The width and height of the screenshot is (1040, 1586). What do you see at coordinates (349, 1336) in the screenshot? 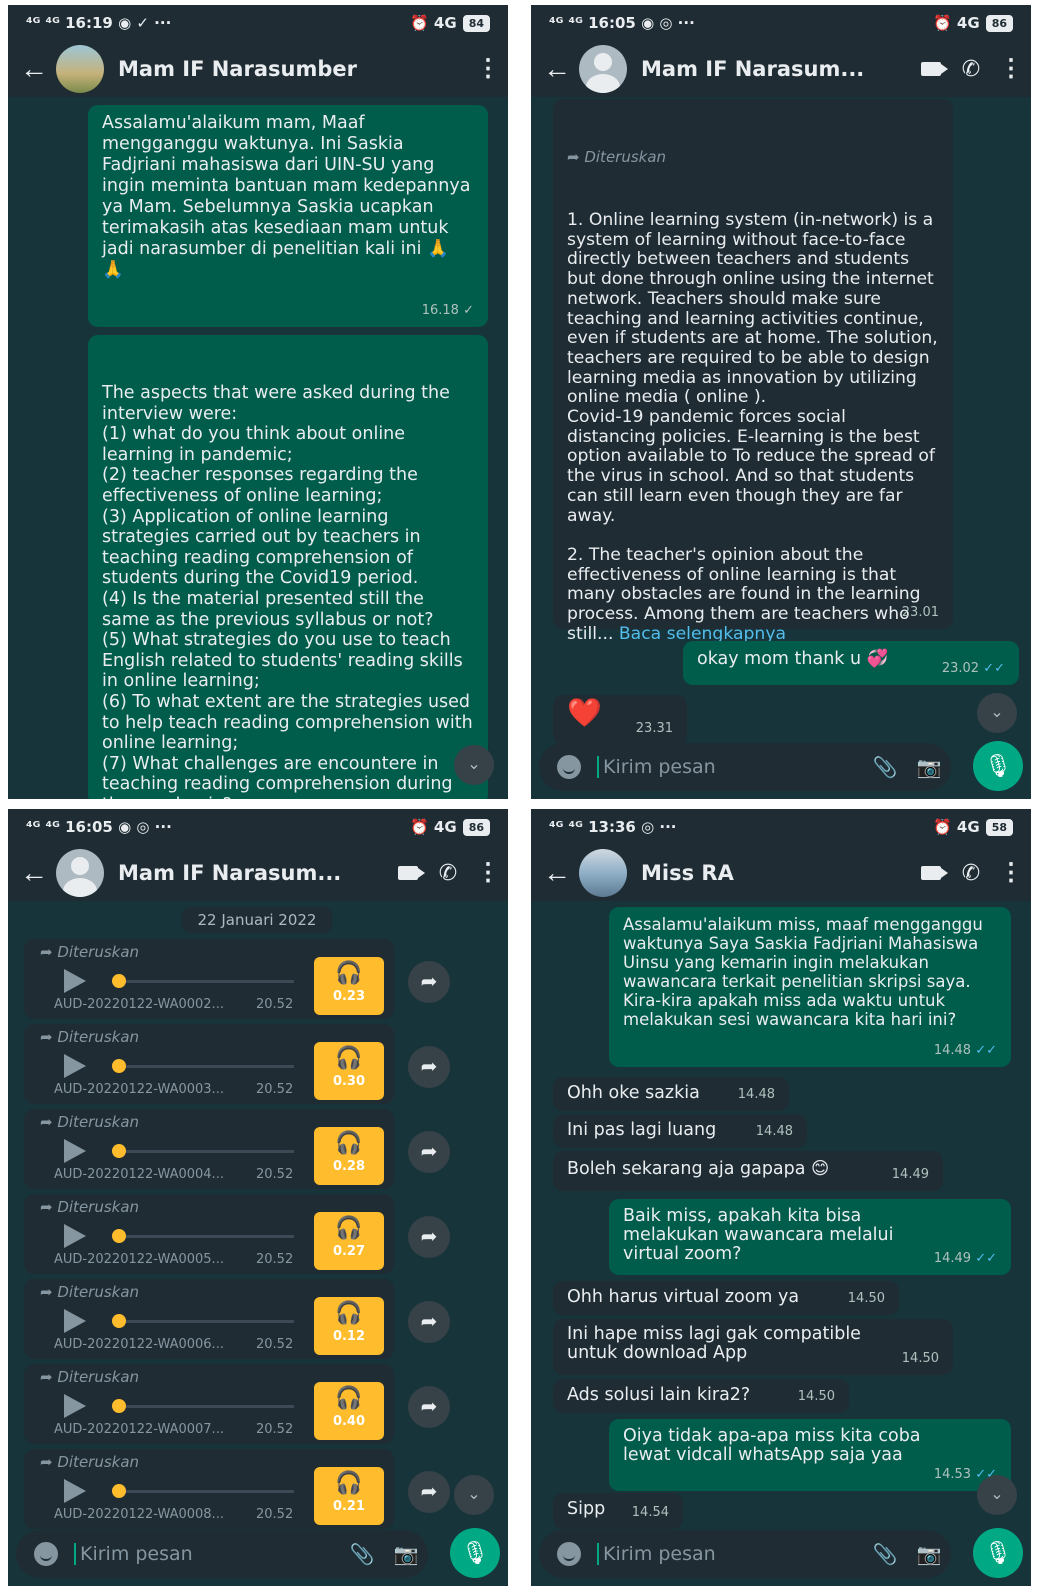
I see `audio-duration: 0.12` at bounding box center [349, 1336].